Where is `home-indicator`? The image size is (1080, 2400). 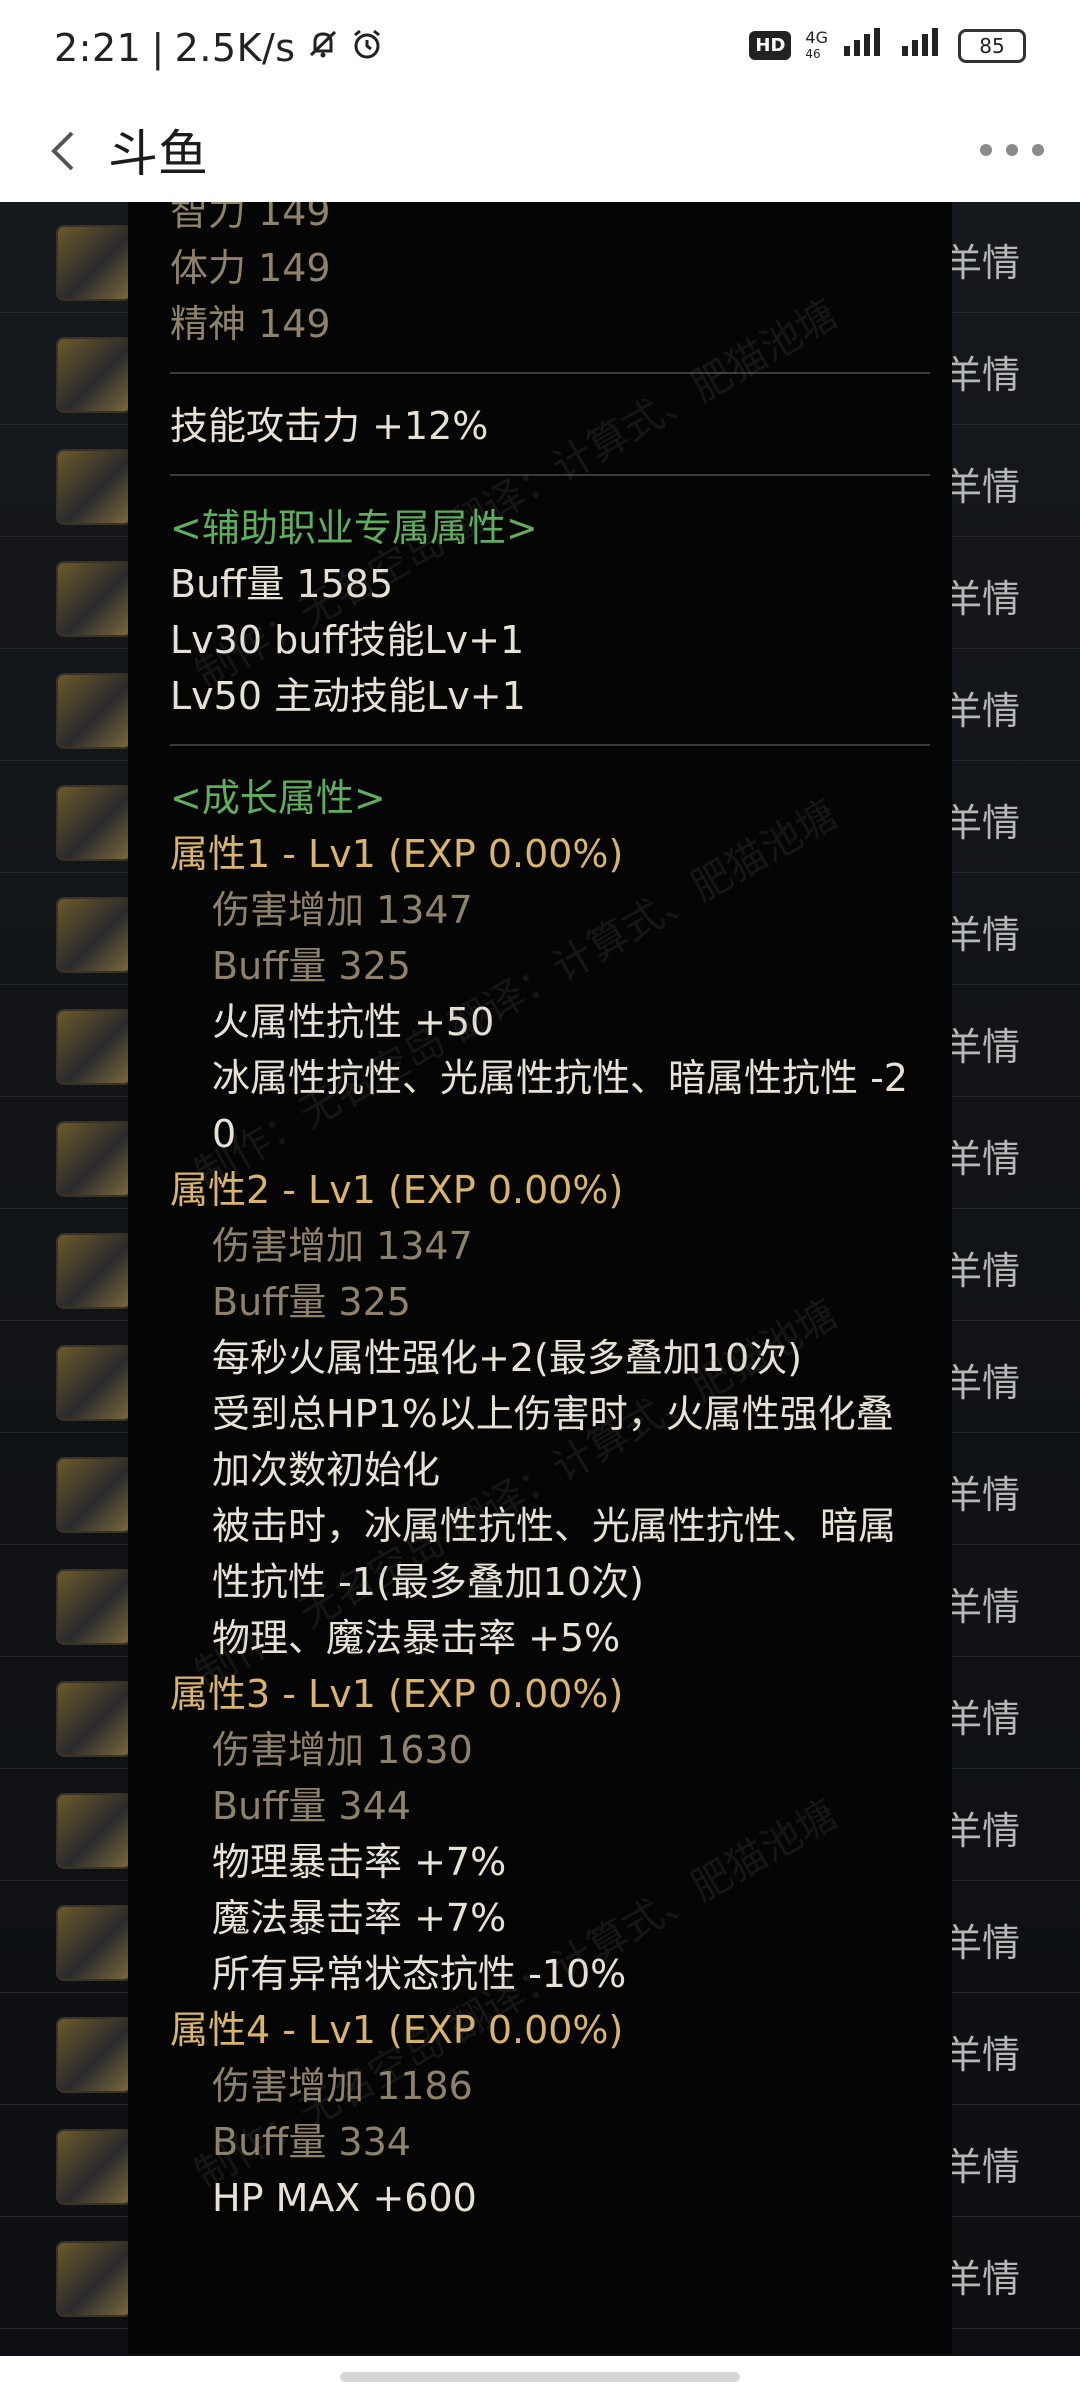
home-indicator is located at coordinates (540, 2377).